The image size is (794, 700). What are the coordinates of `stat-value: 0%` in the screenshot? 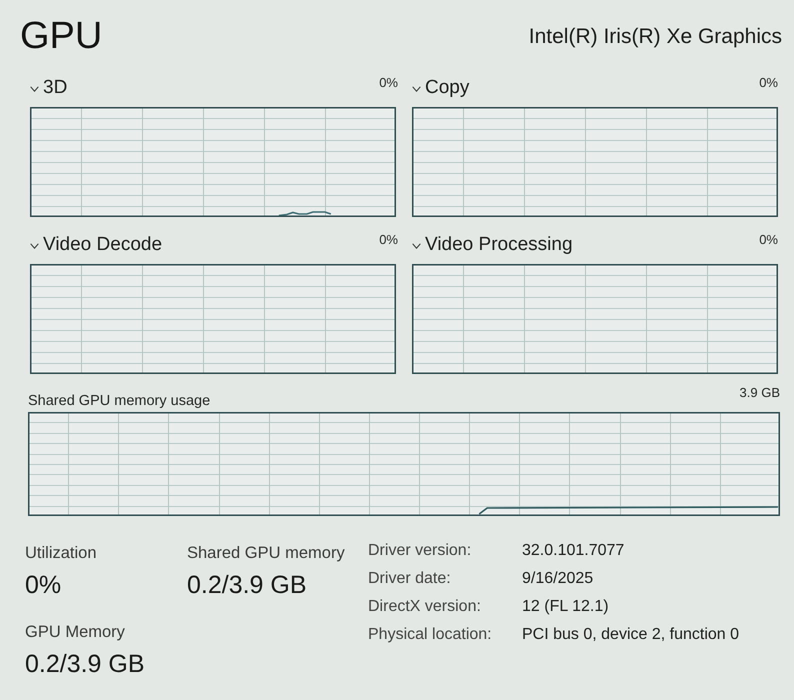 It's located at (43, 585).